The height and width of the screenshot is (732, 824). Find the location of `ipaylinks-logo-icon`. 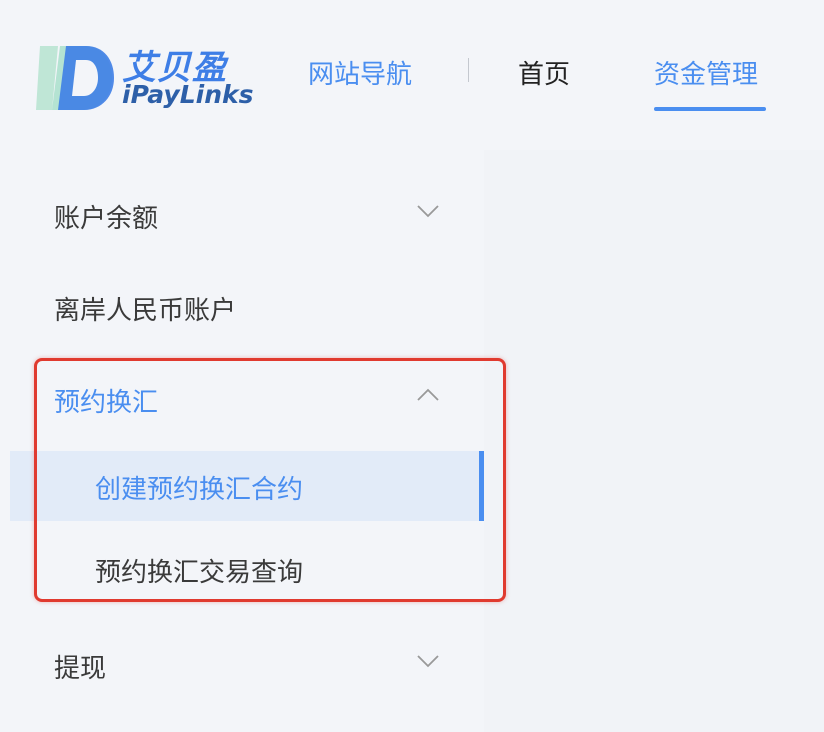

ipaylinks-logo-icon is located at coordinates (75, 78).